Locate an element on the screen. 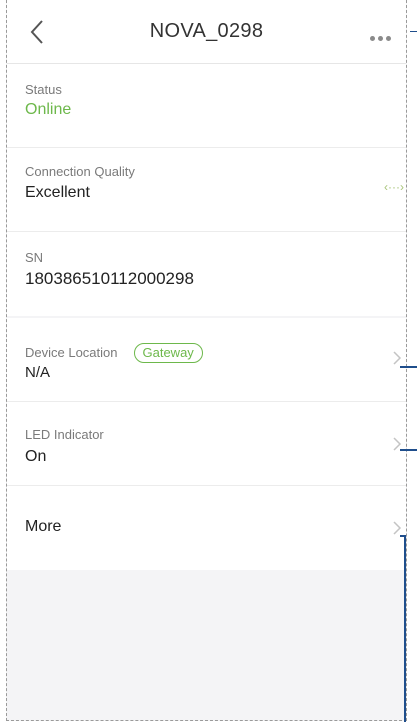  annotation-line-more-vertical is located at coordinates (405, 628).